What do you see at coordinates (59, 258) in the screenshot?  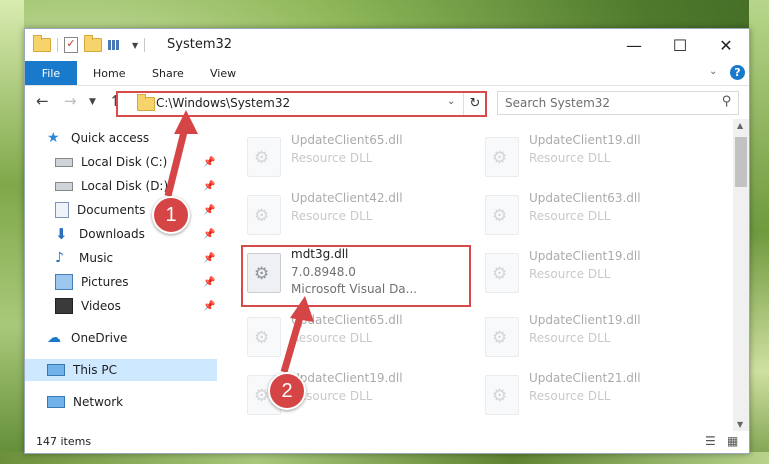 I see `music-icon: ♪` at bounding box center [59, 258].